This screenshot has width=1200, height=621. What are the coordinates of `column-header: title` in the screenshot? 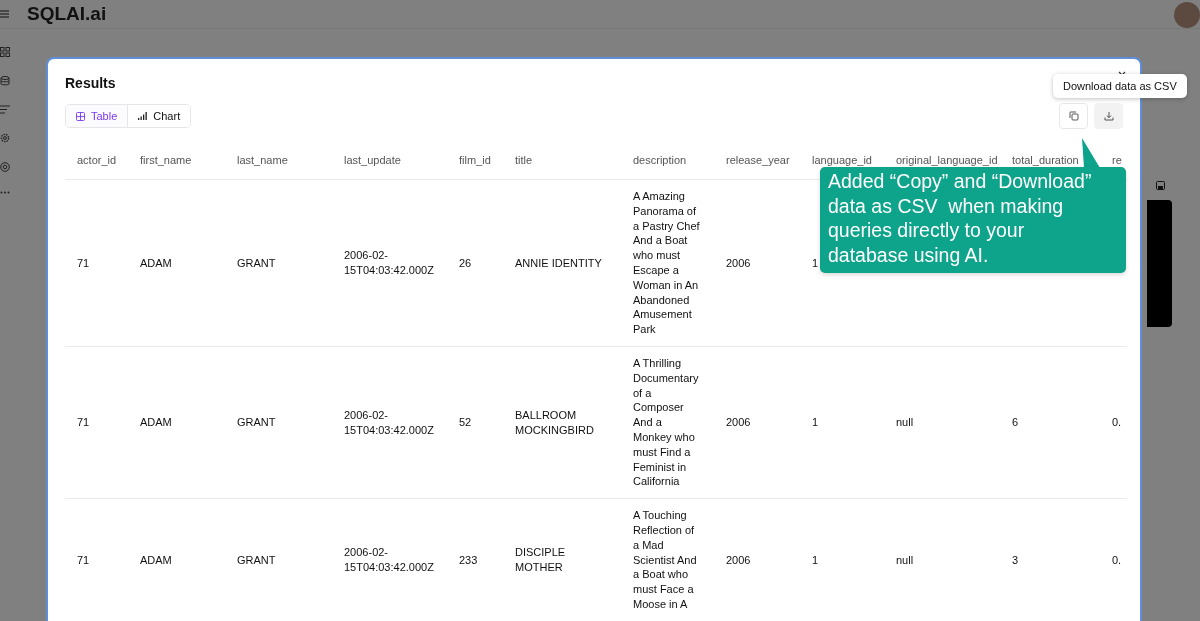 It's located at (524, 160).